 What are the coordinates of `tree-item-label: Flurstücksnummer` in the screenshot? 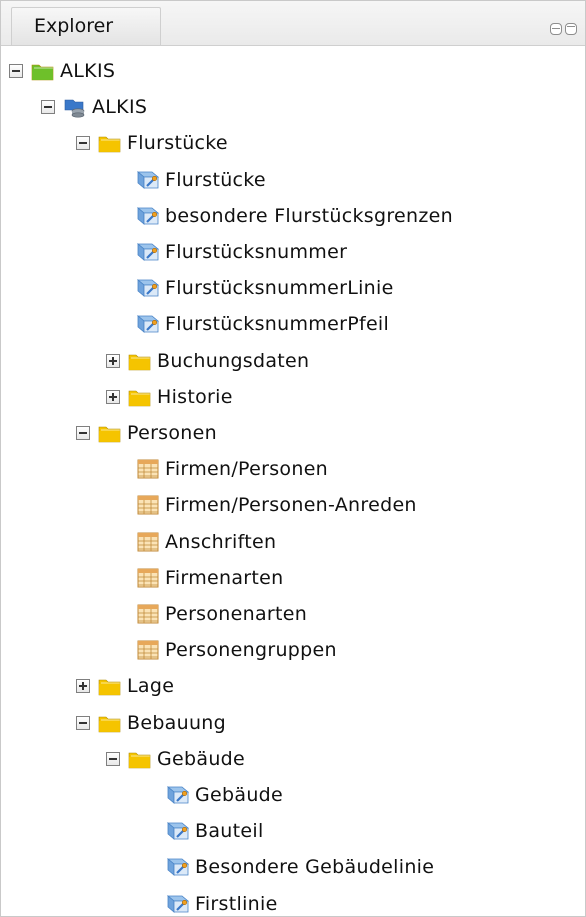 It's located at (256, 252).